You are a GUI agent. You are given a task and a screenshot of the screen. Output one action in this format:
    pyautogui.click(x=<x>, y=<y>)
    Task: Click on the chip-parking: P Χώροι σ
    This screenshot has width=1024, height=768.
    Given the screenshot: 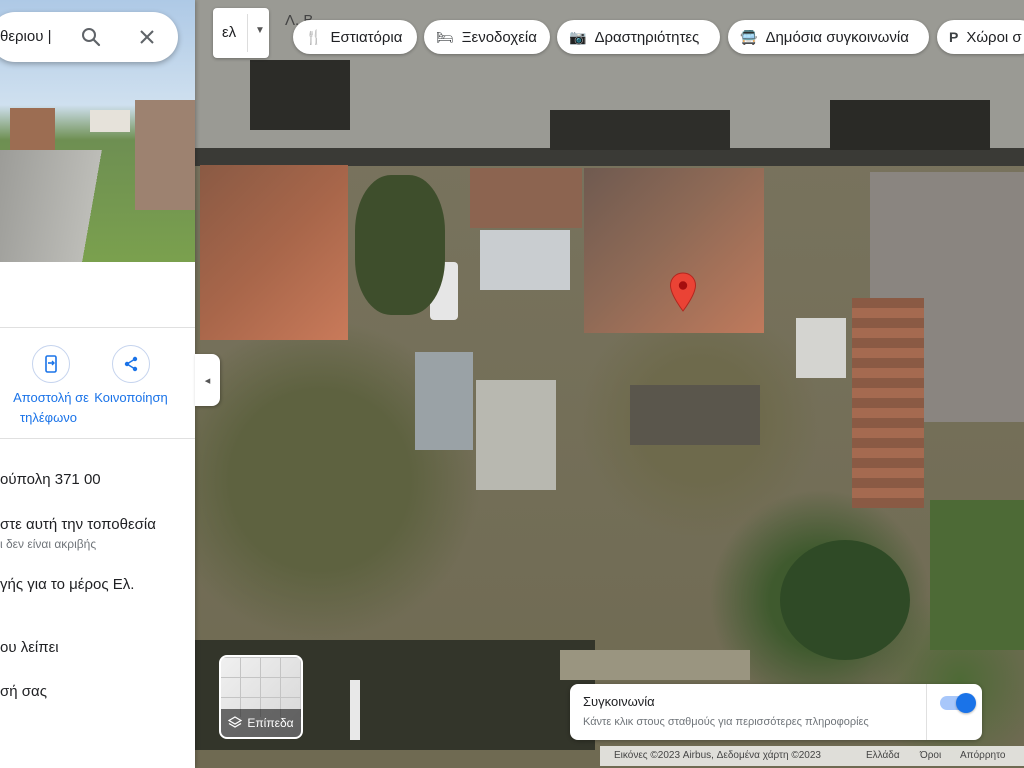 What is the action you would take?
    pyautogui.click(x=980, y=37)
    